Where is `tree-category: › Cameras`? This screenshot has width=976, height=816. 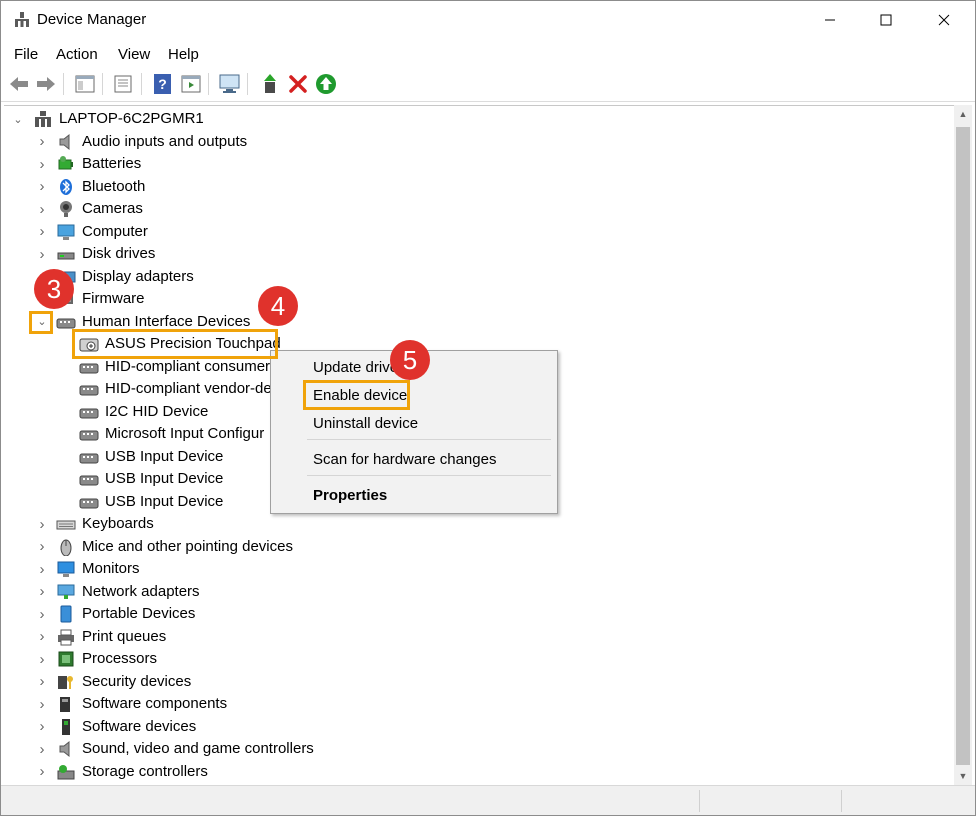
tree-category: › Cameras is located at coordinates (479, 209).